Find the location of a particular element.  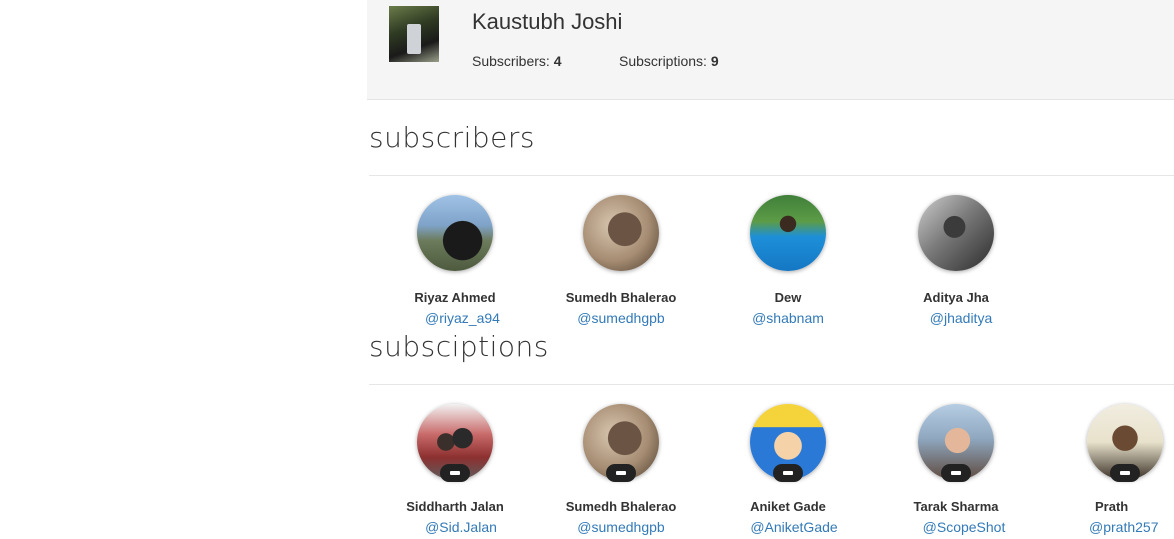

subscriptions-stat: Subscriptions: 9 is located at coordinates (669, 61).